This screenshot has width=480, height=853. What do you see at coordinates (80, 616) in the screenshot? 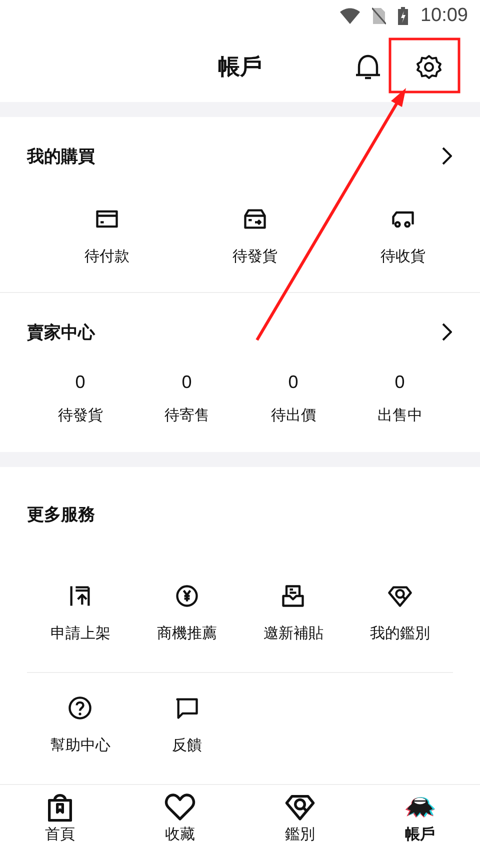
I see `service-item: 申請上架` at bounding box center [80, 616].